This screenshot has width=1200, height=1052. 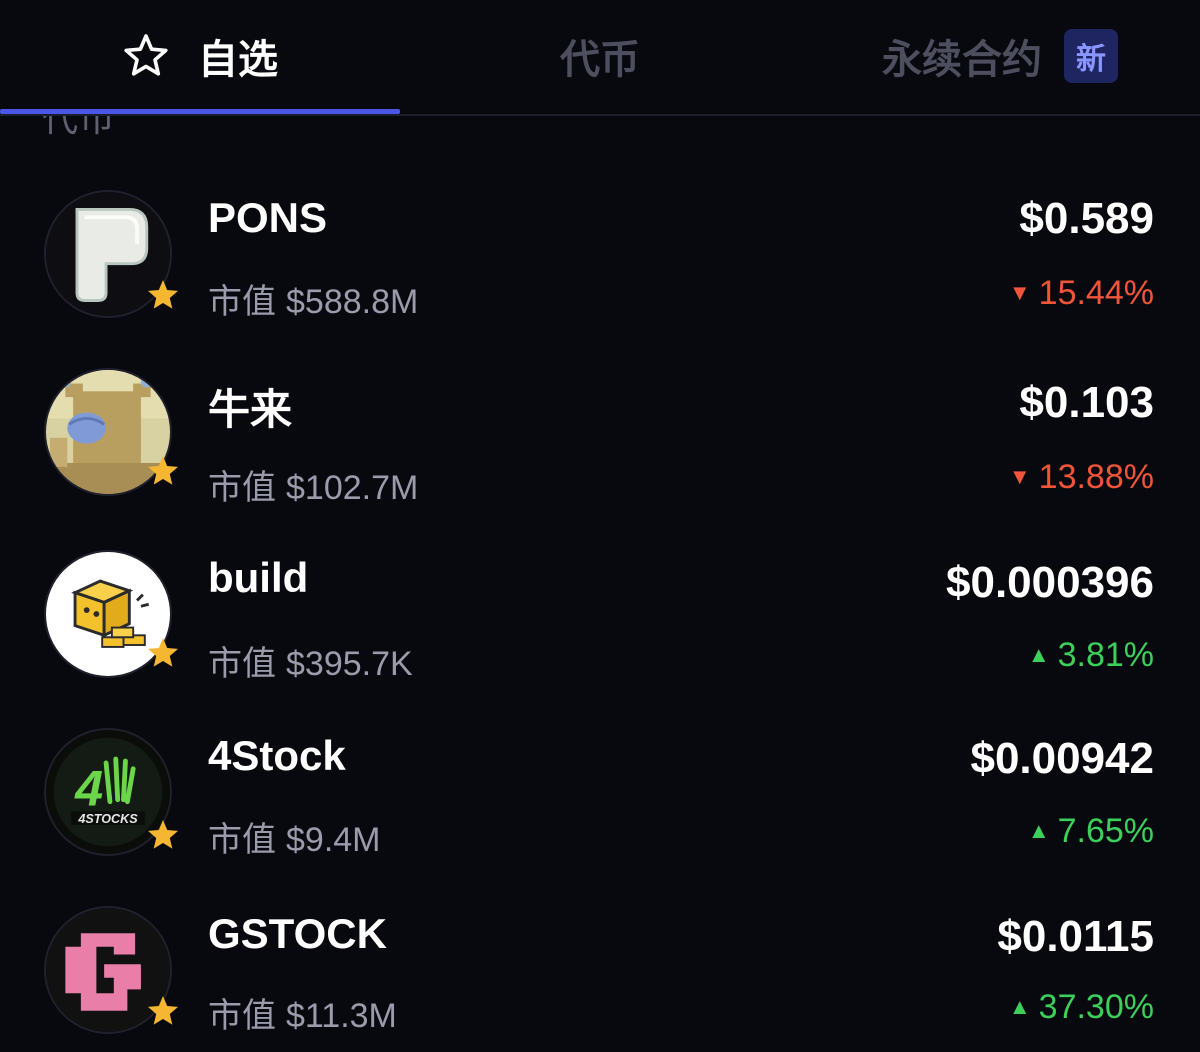 What do you see at coordinates (88, 788) in the screenshot?
I see `svg-text: 4` at bounding box center [88, 788].